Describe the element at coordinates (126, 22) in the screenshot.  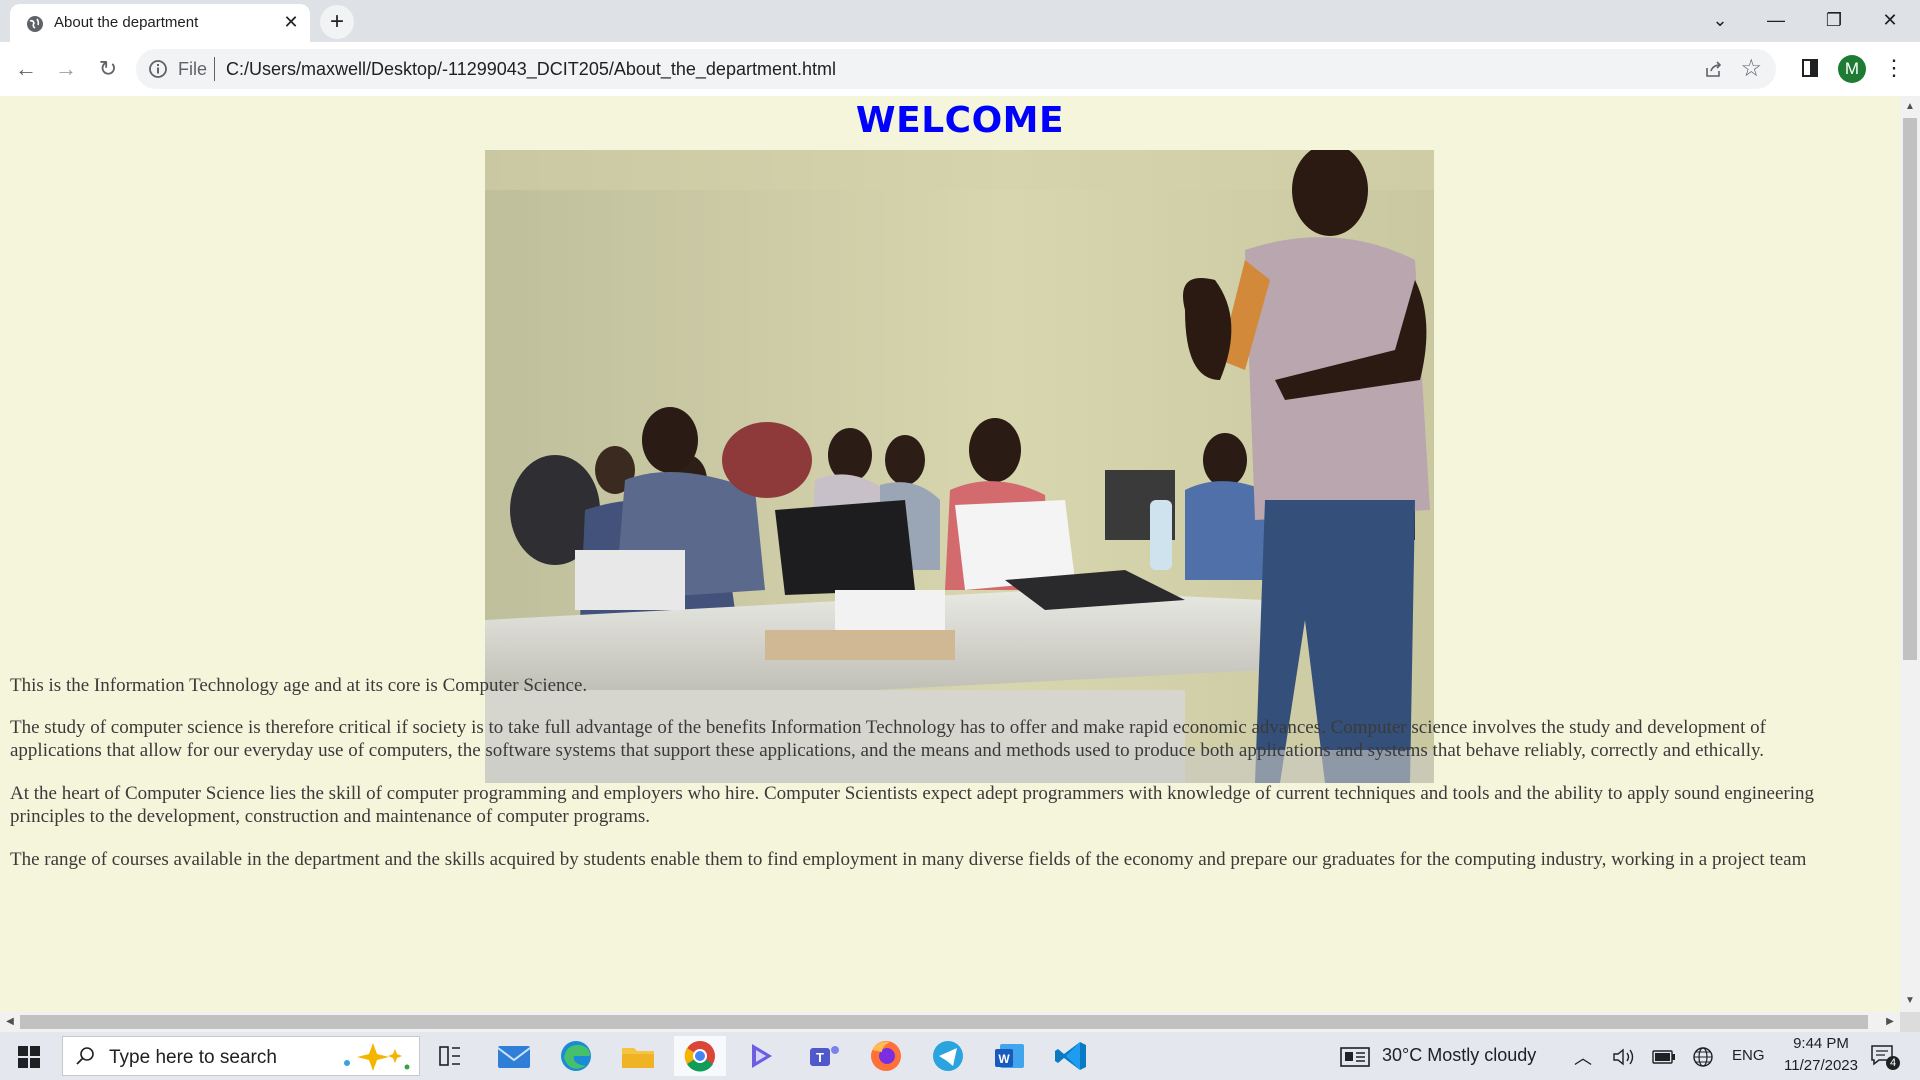
I see `tab-title: About the department` at that location.